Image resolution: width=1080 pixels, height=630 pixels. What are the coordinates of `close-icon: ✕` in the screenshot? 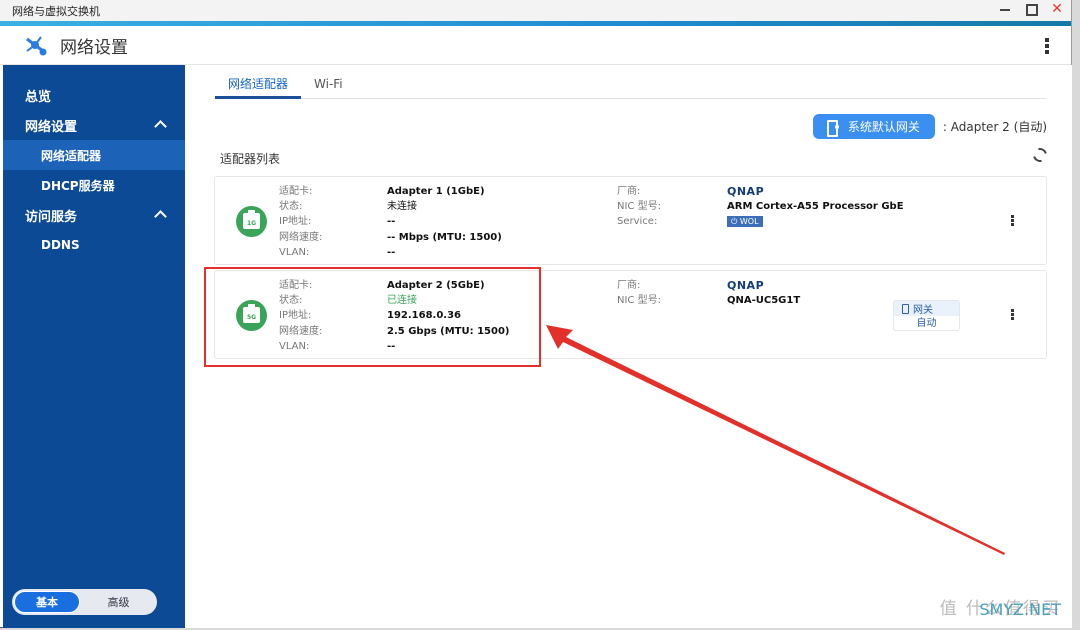 It's located at (1057, 9).